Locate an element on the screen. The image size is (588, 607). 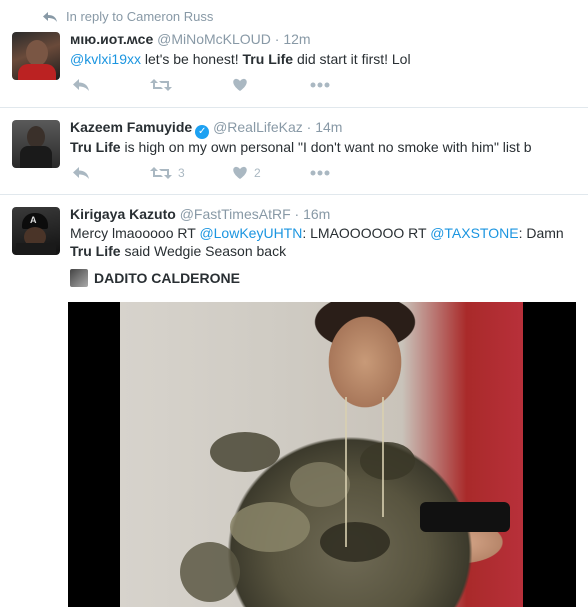
text-segment: : Damn is located at coordinates (541, 233).